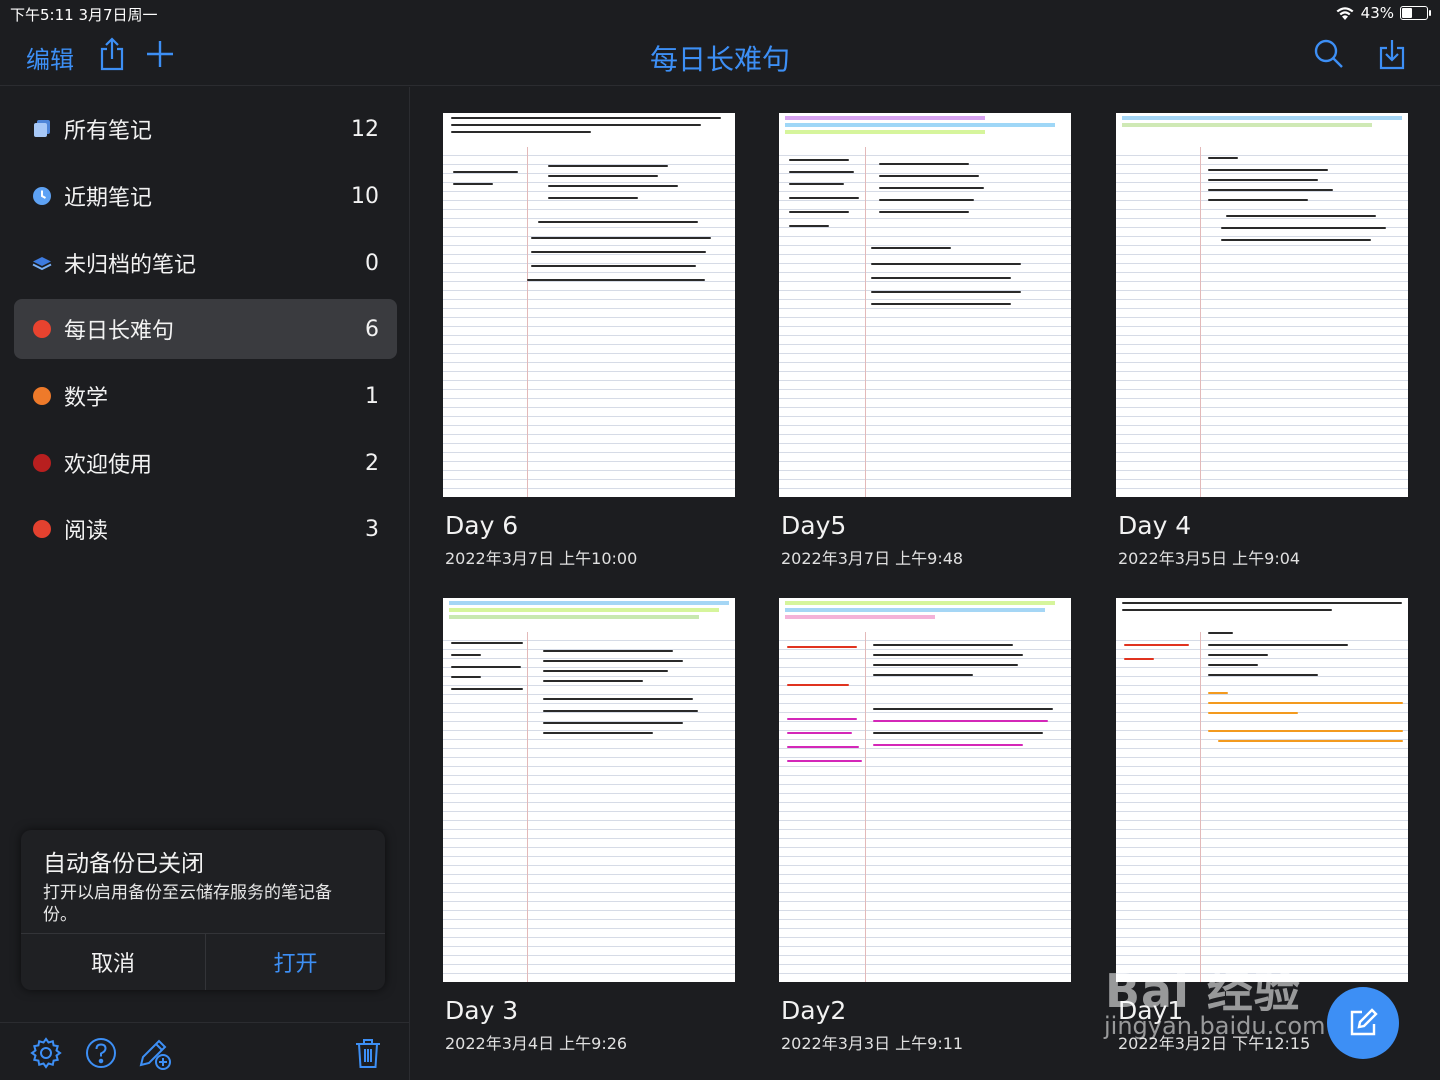 Image resolution: width=1440 pixels, height=1080 pixels. I want to click on backup-off-card: 自动备份已关闭 打开以启用备份至云储存服务的笔记备份。 取消 打开, so click(203, 910).